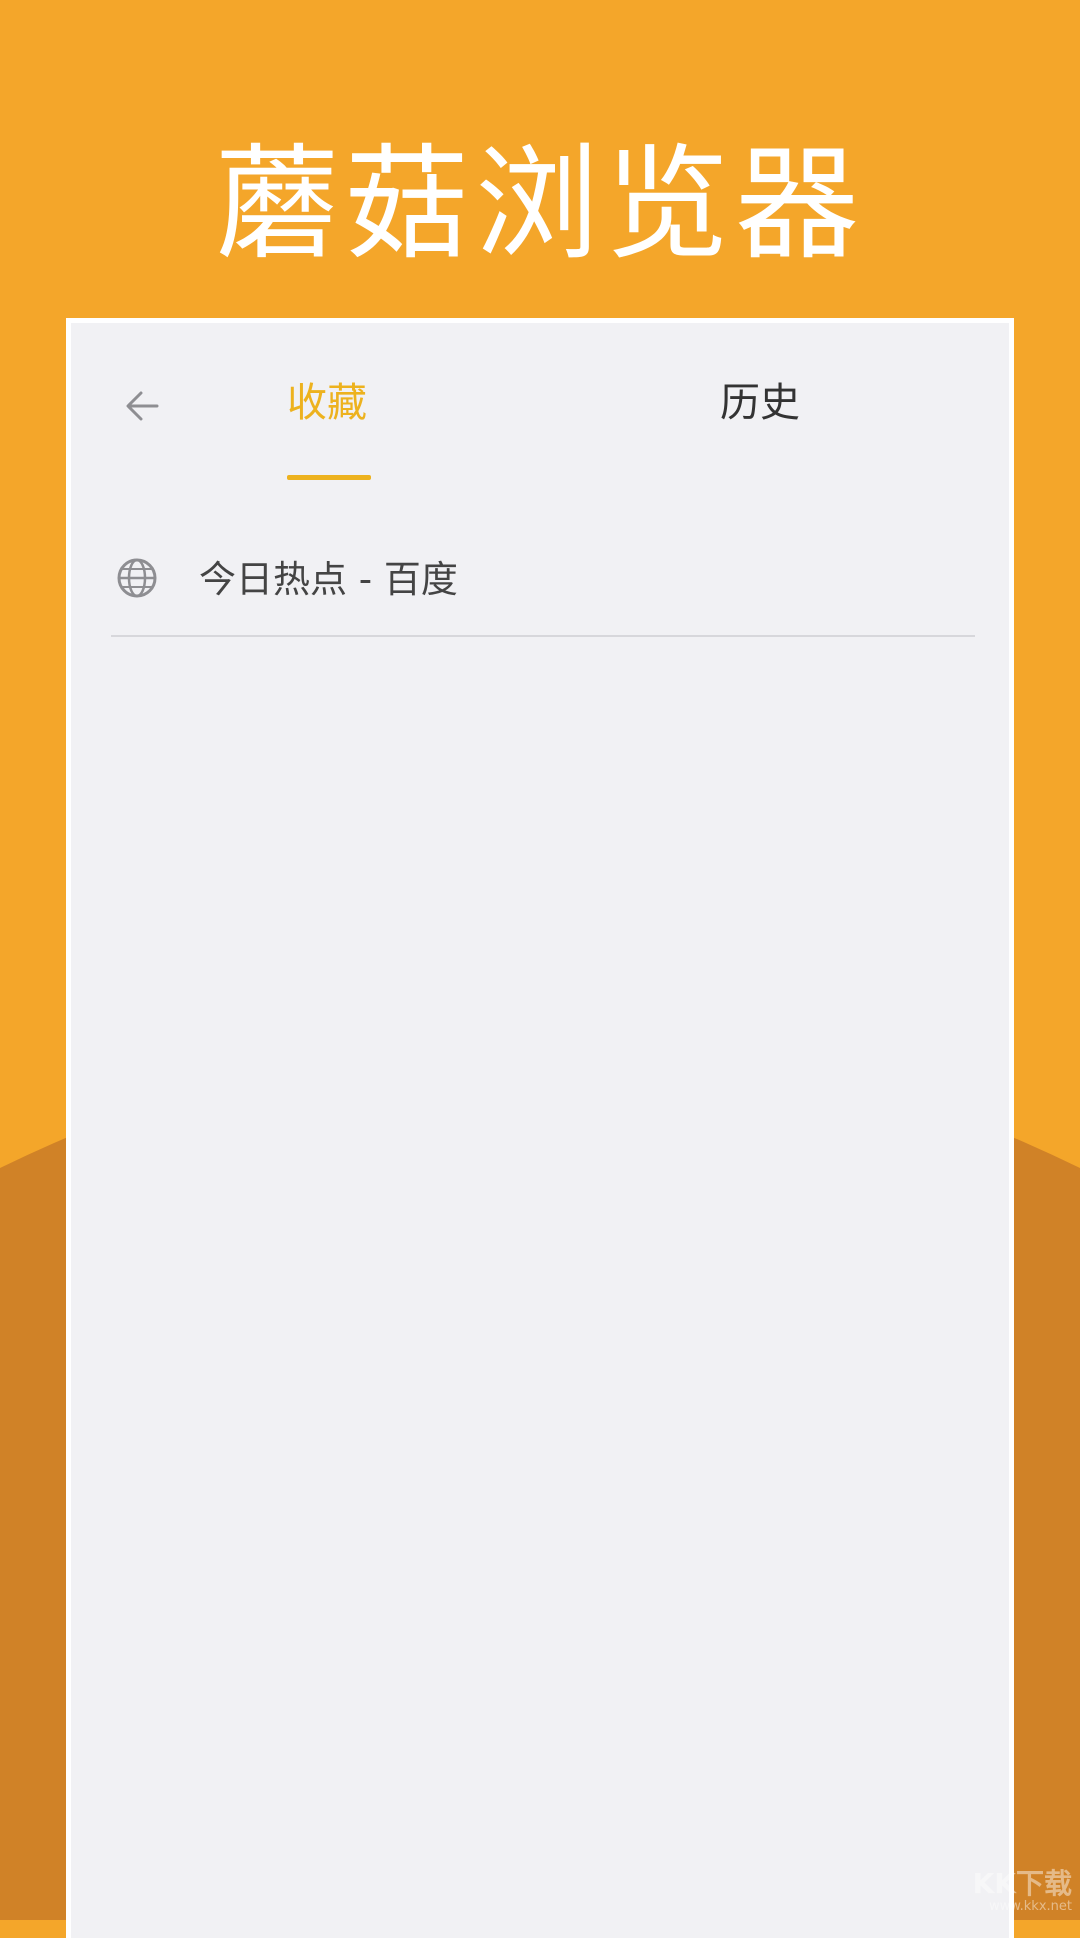 Image resolution: width=1080 pixels, height=1938 pixels. What do you see at coordinates (543, 584) in the screenshot?
I see `favorite-item: 今日热点 - 百度` at bounding box center [543, 584].